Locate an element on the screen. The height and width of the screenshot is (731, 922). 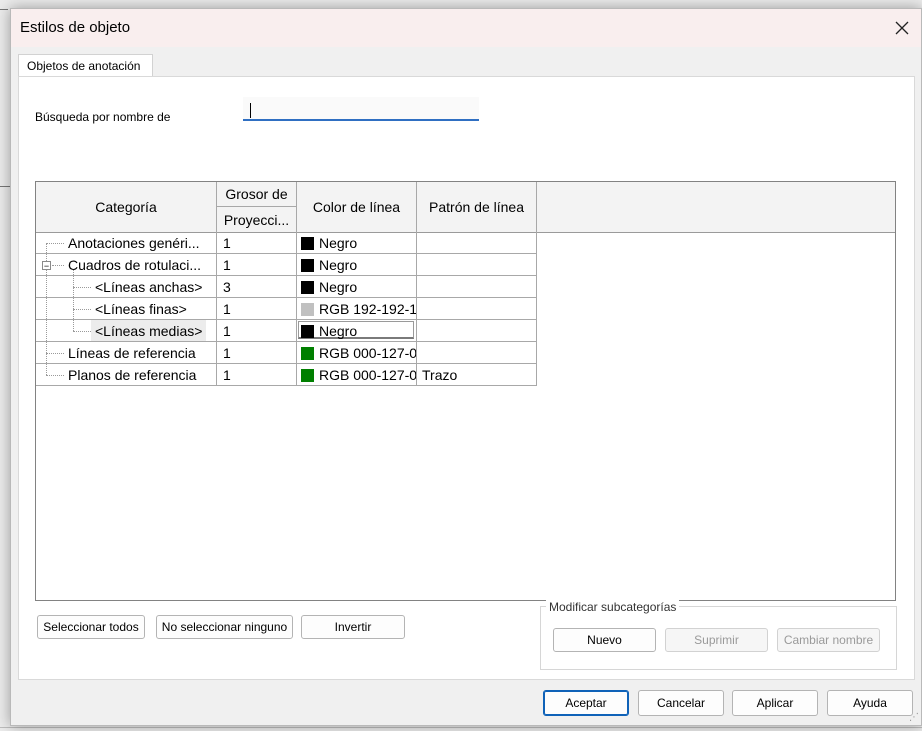
text-caret is located at coordinates (250, 110).